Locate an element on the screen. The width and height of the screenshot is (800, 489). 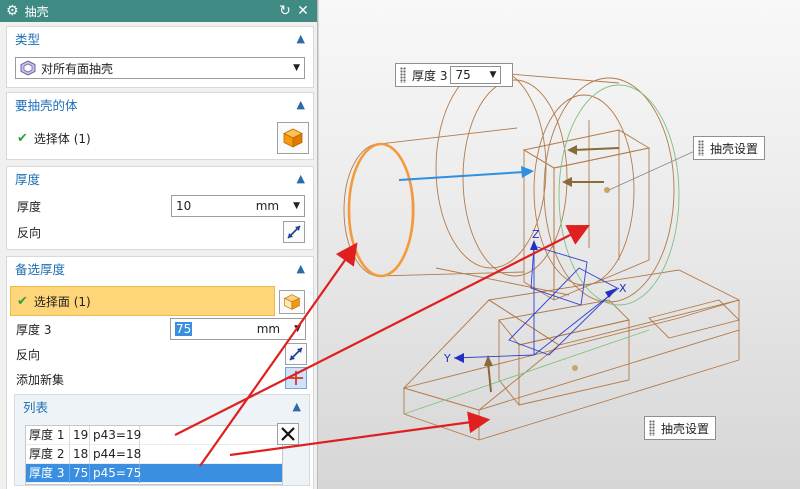
z-axis-arrow is located at coordinates (534, 245).